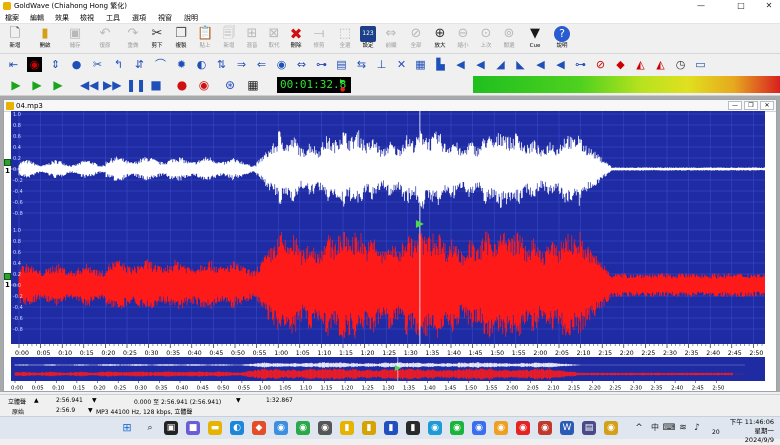 This screenshot has width=780, height=445. Describe the element at coordinates (769, 6) in the screenshot. I see `close-window-button: ✕` at that location.